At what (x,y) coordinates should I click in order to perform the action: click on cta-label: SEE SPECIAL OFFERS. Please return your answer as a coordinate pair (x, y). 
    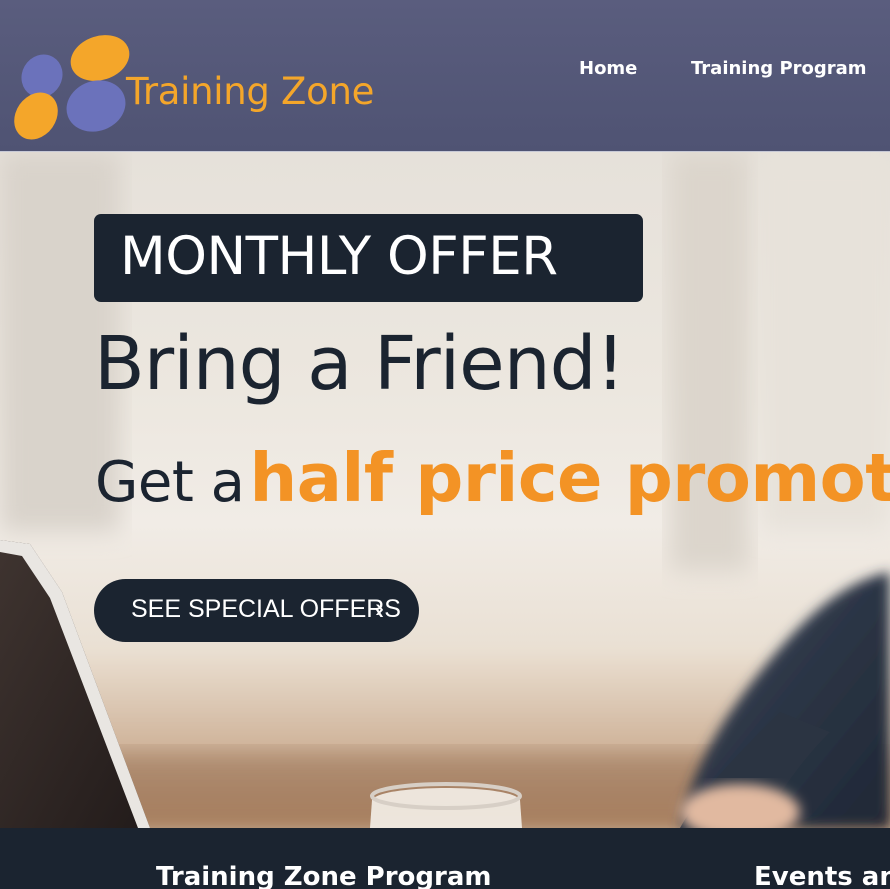
    Looking at the image, I should click on (266, 609).